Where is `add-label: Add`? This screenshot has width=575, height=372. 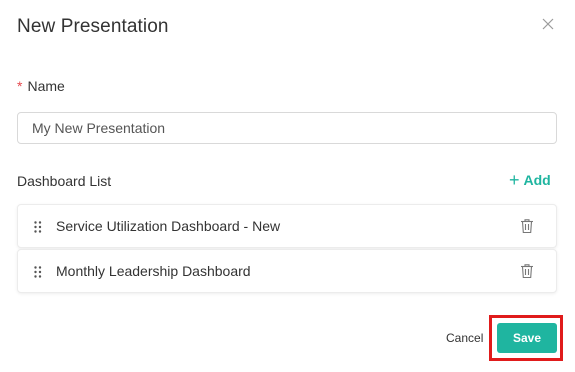
add-label: Add is located at coordinates (537, 180).